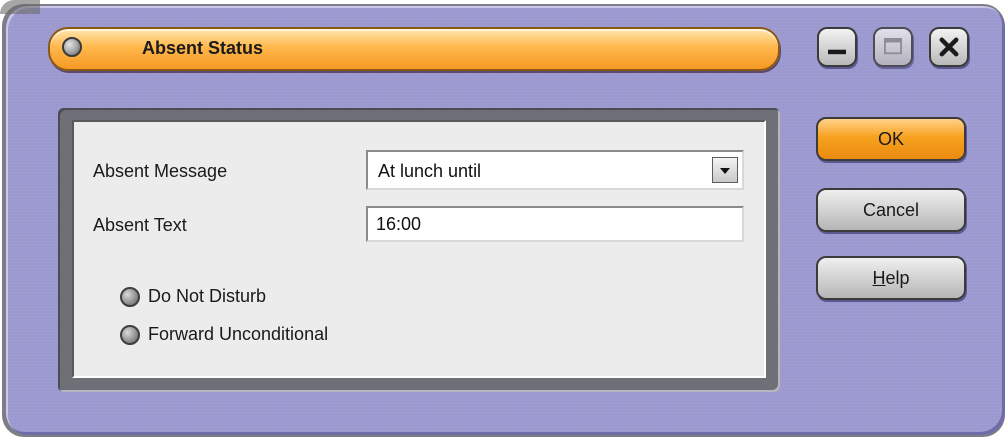 The width and height of the screenshot is (1007, 439). What do you see at coordinates (20, 7) in the screenshot?
I see `frame-corner` at bounding box center [20, 7].